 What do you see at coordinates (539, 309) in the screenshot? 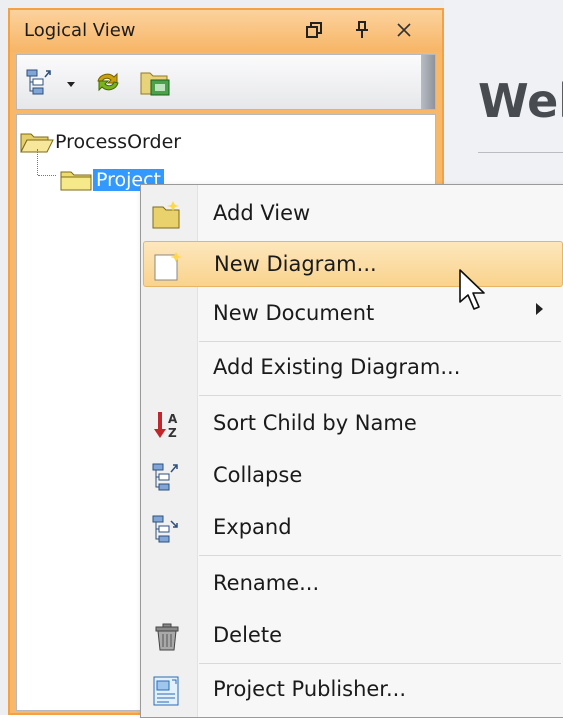
I see `submenu-arrow-icon` at bounding box center [539, 309].